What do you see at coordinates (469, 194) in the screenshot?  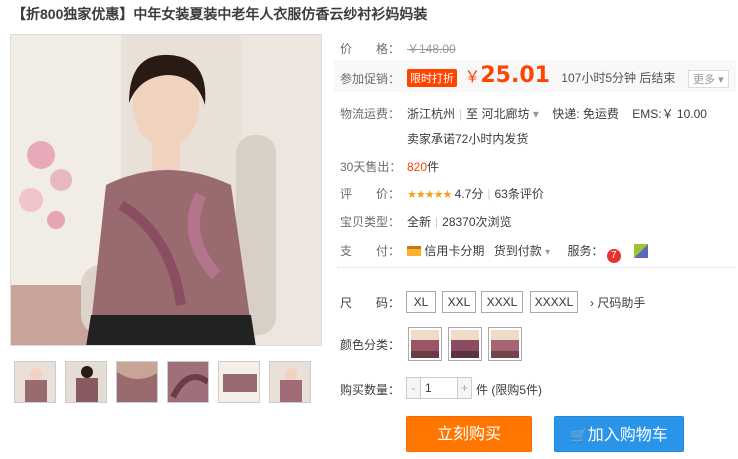 I see `rating-score: 4.7分` at bounding box center [469, 194].